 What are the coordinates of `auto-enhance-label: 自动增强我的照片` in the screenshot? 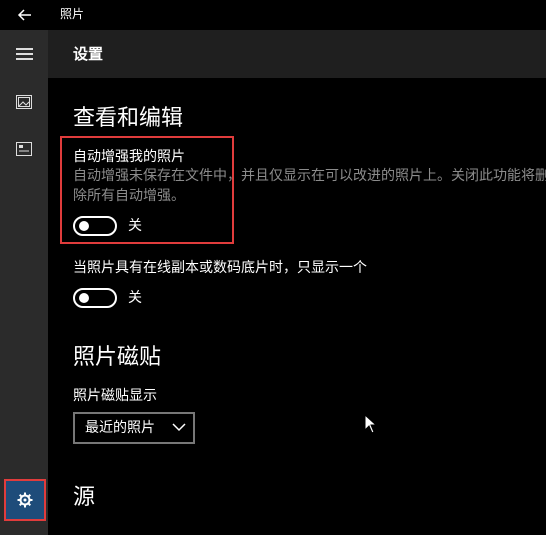 It's located at (129, 157).